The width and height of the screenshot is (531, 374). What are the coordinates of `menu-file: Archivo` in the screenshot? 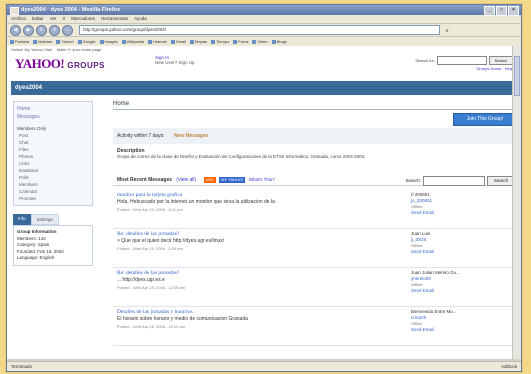 It's located at (18, 19).